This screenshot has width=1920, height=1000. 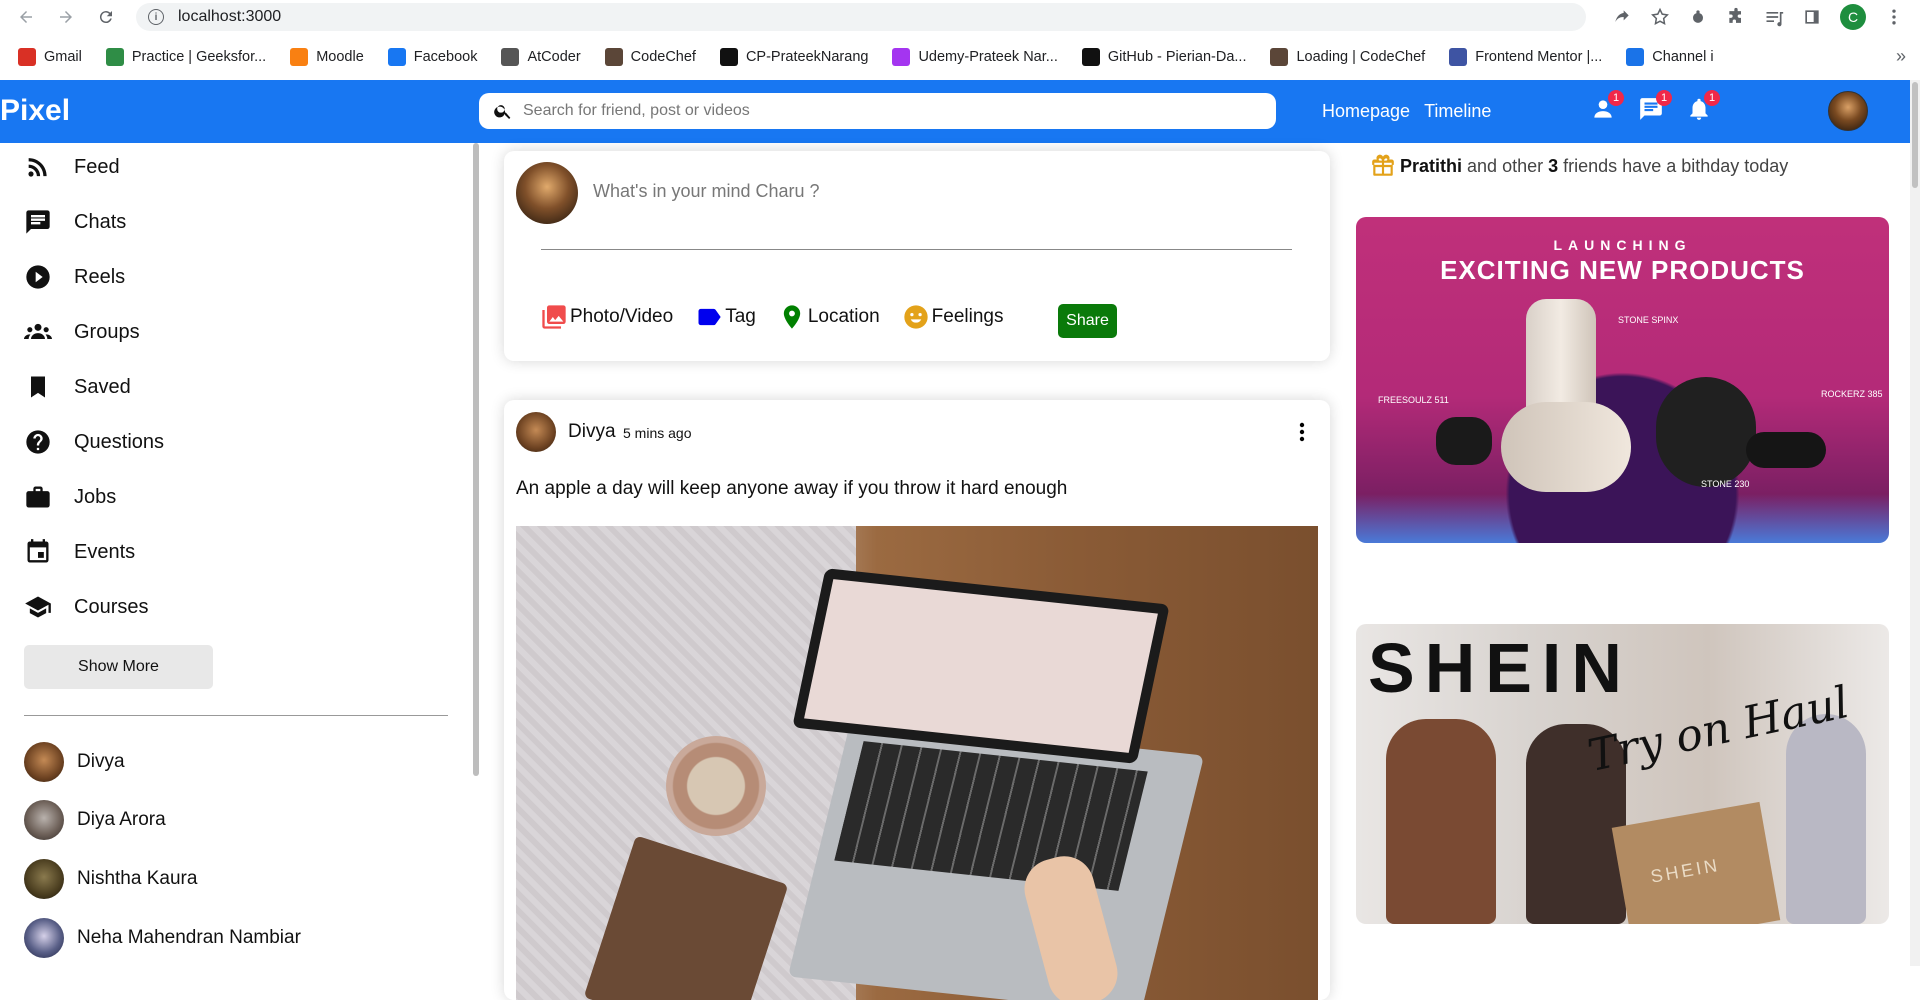 What do you see at coordinates (1712, 98) in the screenshot?
I see `notifications-badge: 1` at bounding box center [1712, 98].